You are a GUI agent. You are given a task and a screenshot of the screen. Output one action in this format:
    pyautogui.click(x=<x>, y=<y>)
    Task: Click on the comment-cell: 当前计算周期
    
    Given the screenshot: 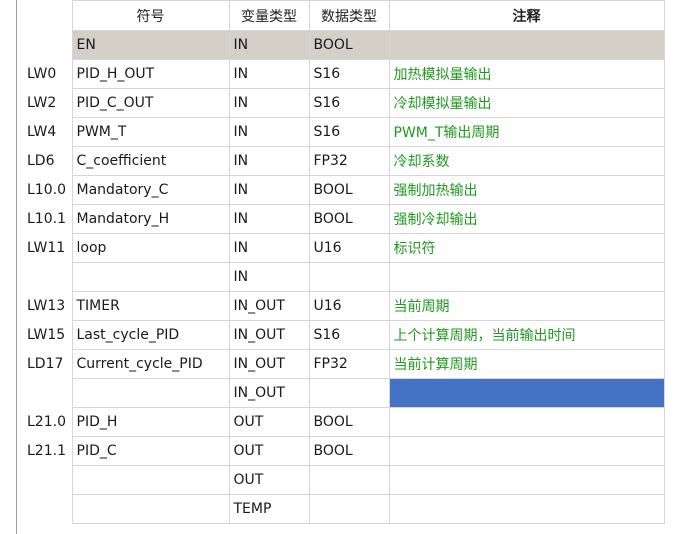 What is the action you would take?
    pyautogui.click(x=526, y=364)
    